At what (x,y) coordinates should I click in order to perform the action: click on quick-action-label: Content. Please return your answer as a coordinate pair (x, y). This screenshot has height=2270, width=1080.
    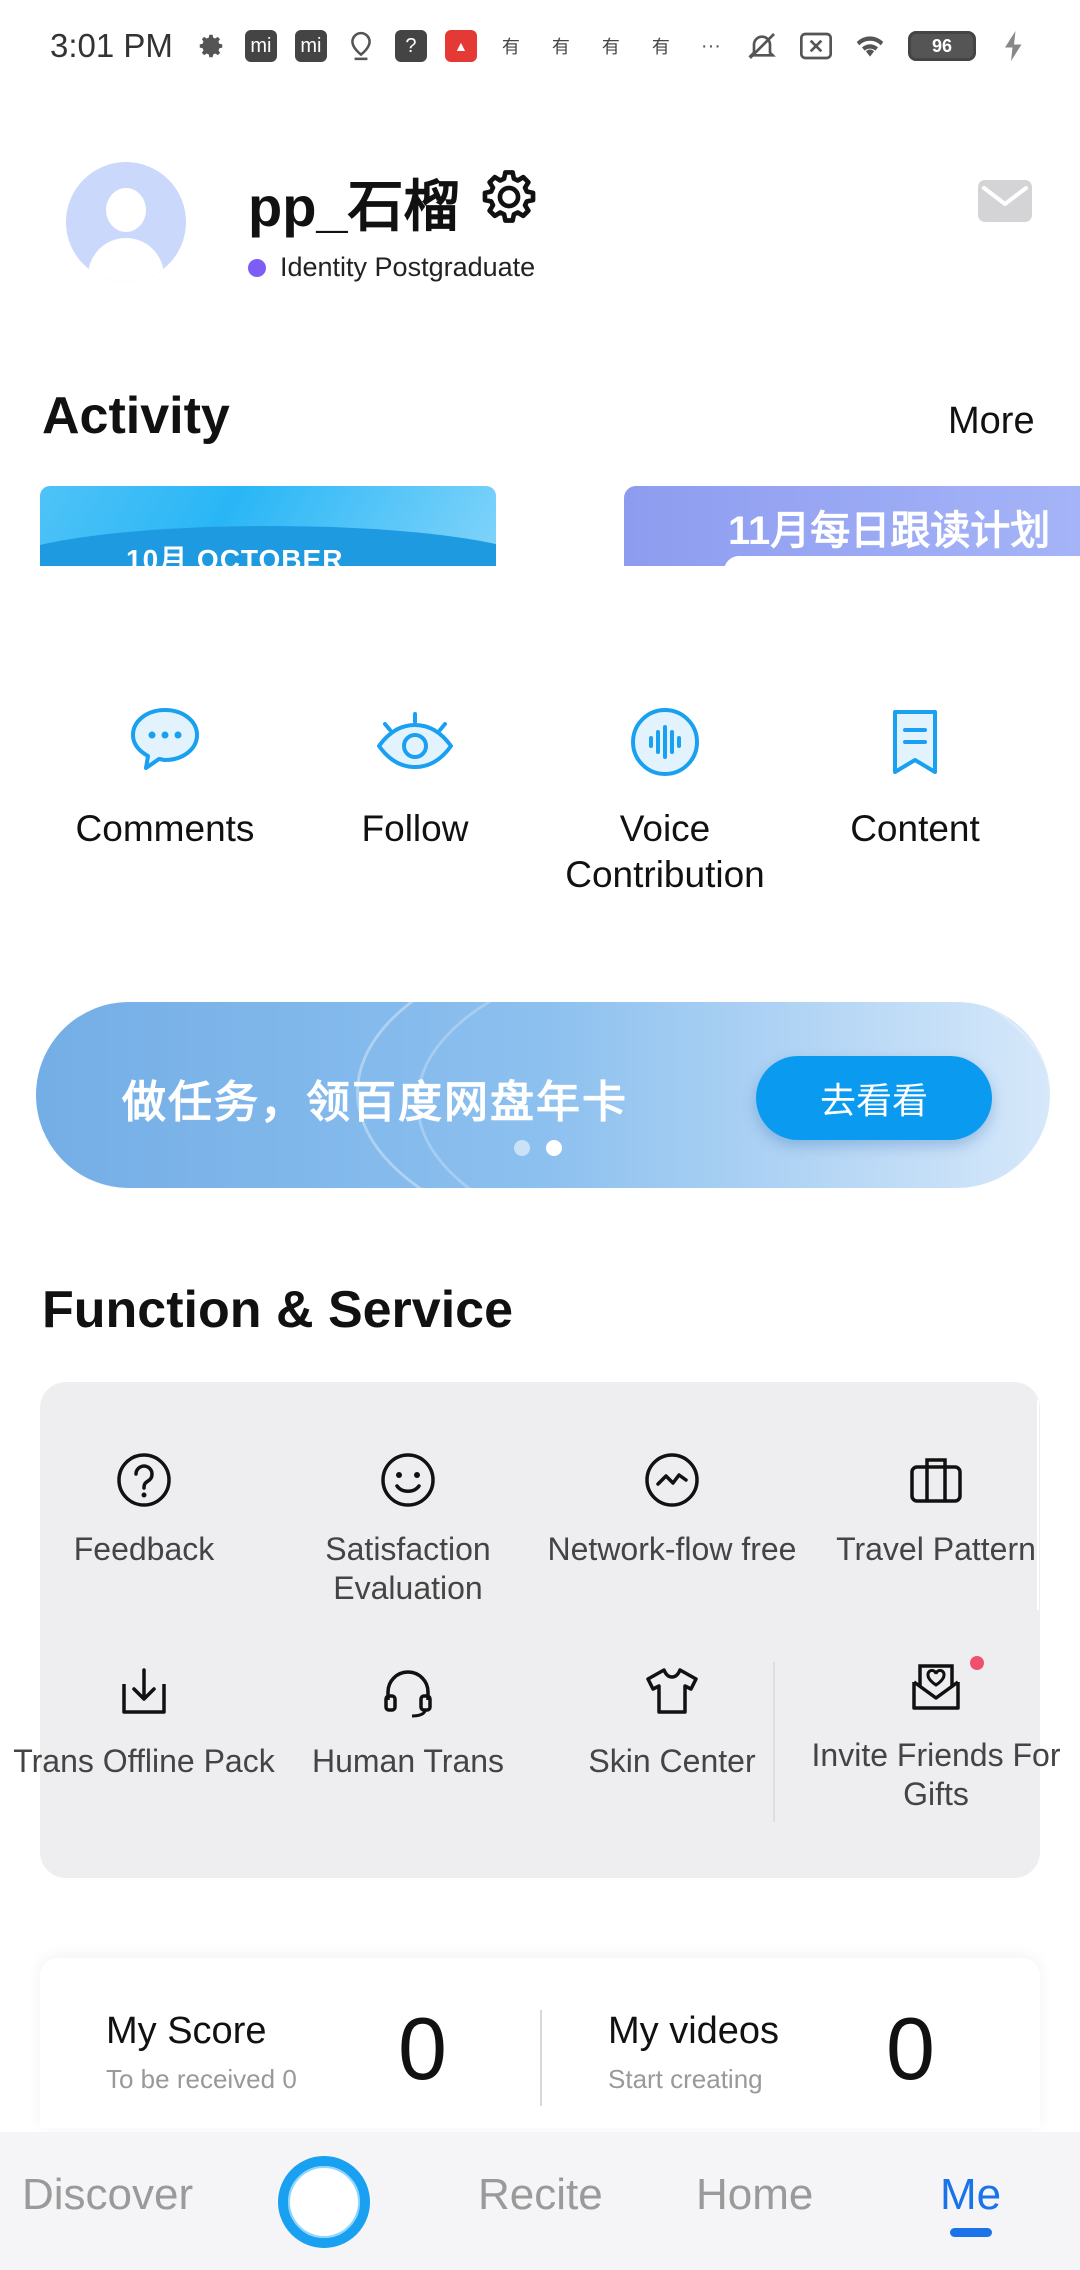
    Looking at the image, I should click on (915, 828).